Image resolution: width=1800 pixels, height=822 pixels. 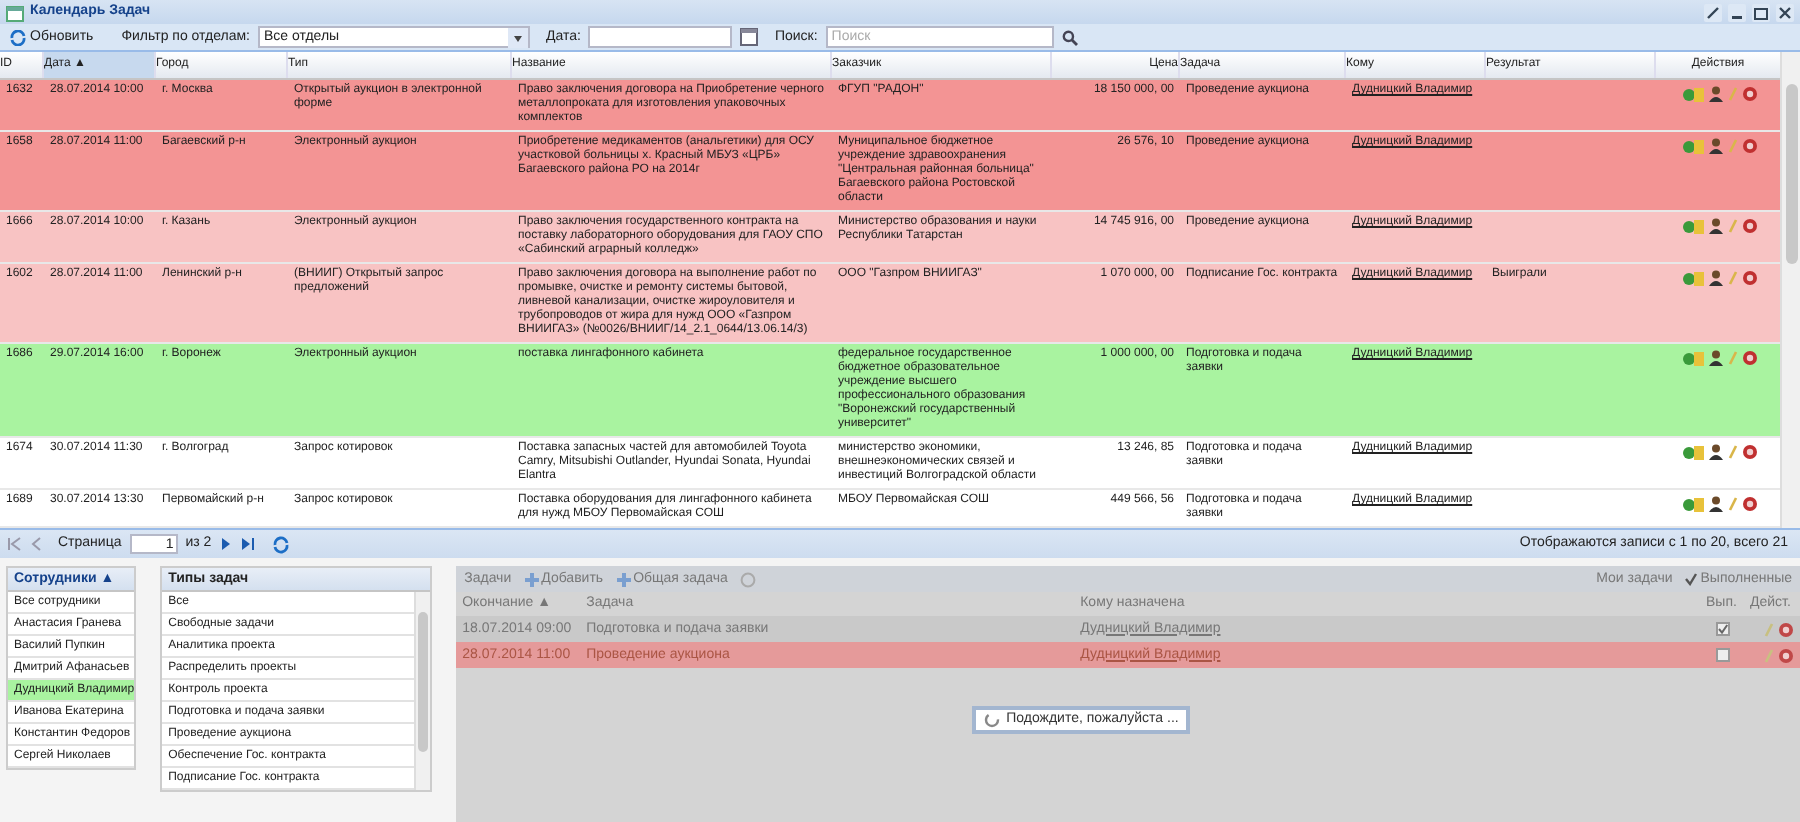 I want to click on maximize-icon, so click(x=1761, y=12).